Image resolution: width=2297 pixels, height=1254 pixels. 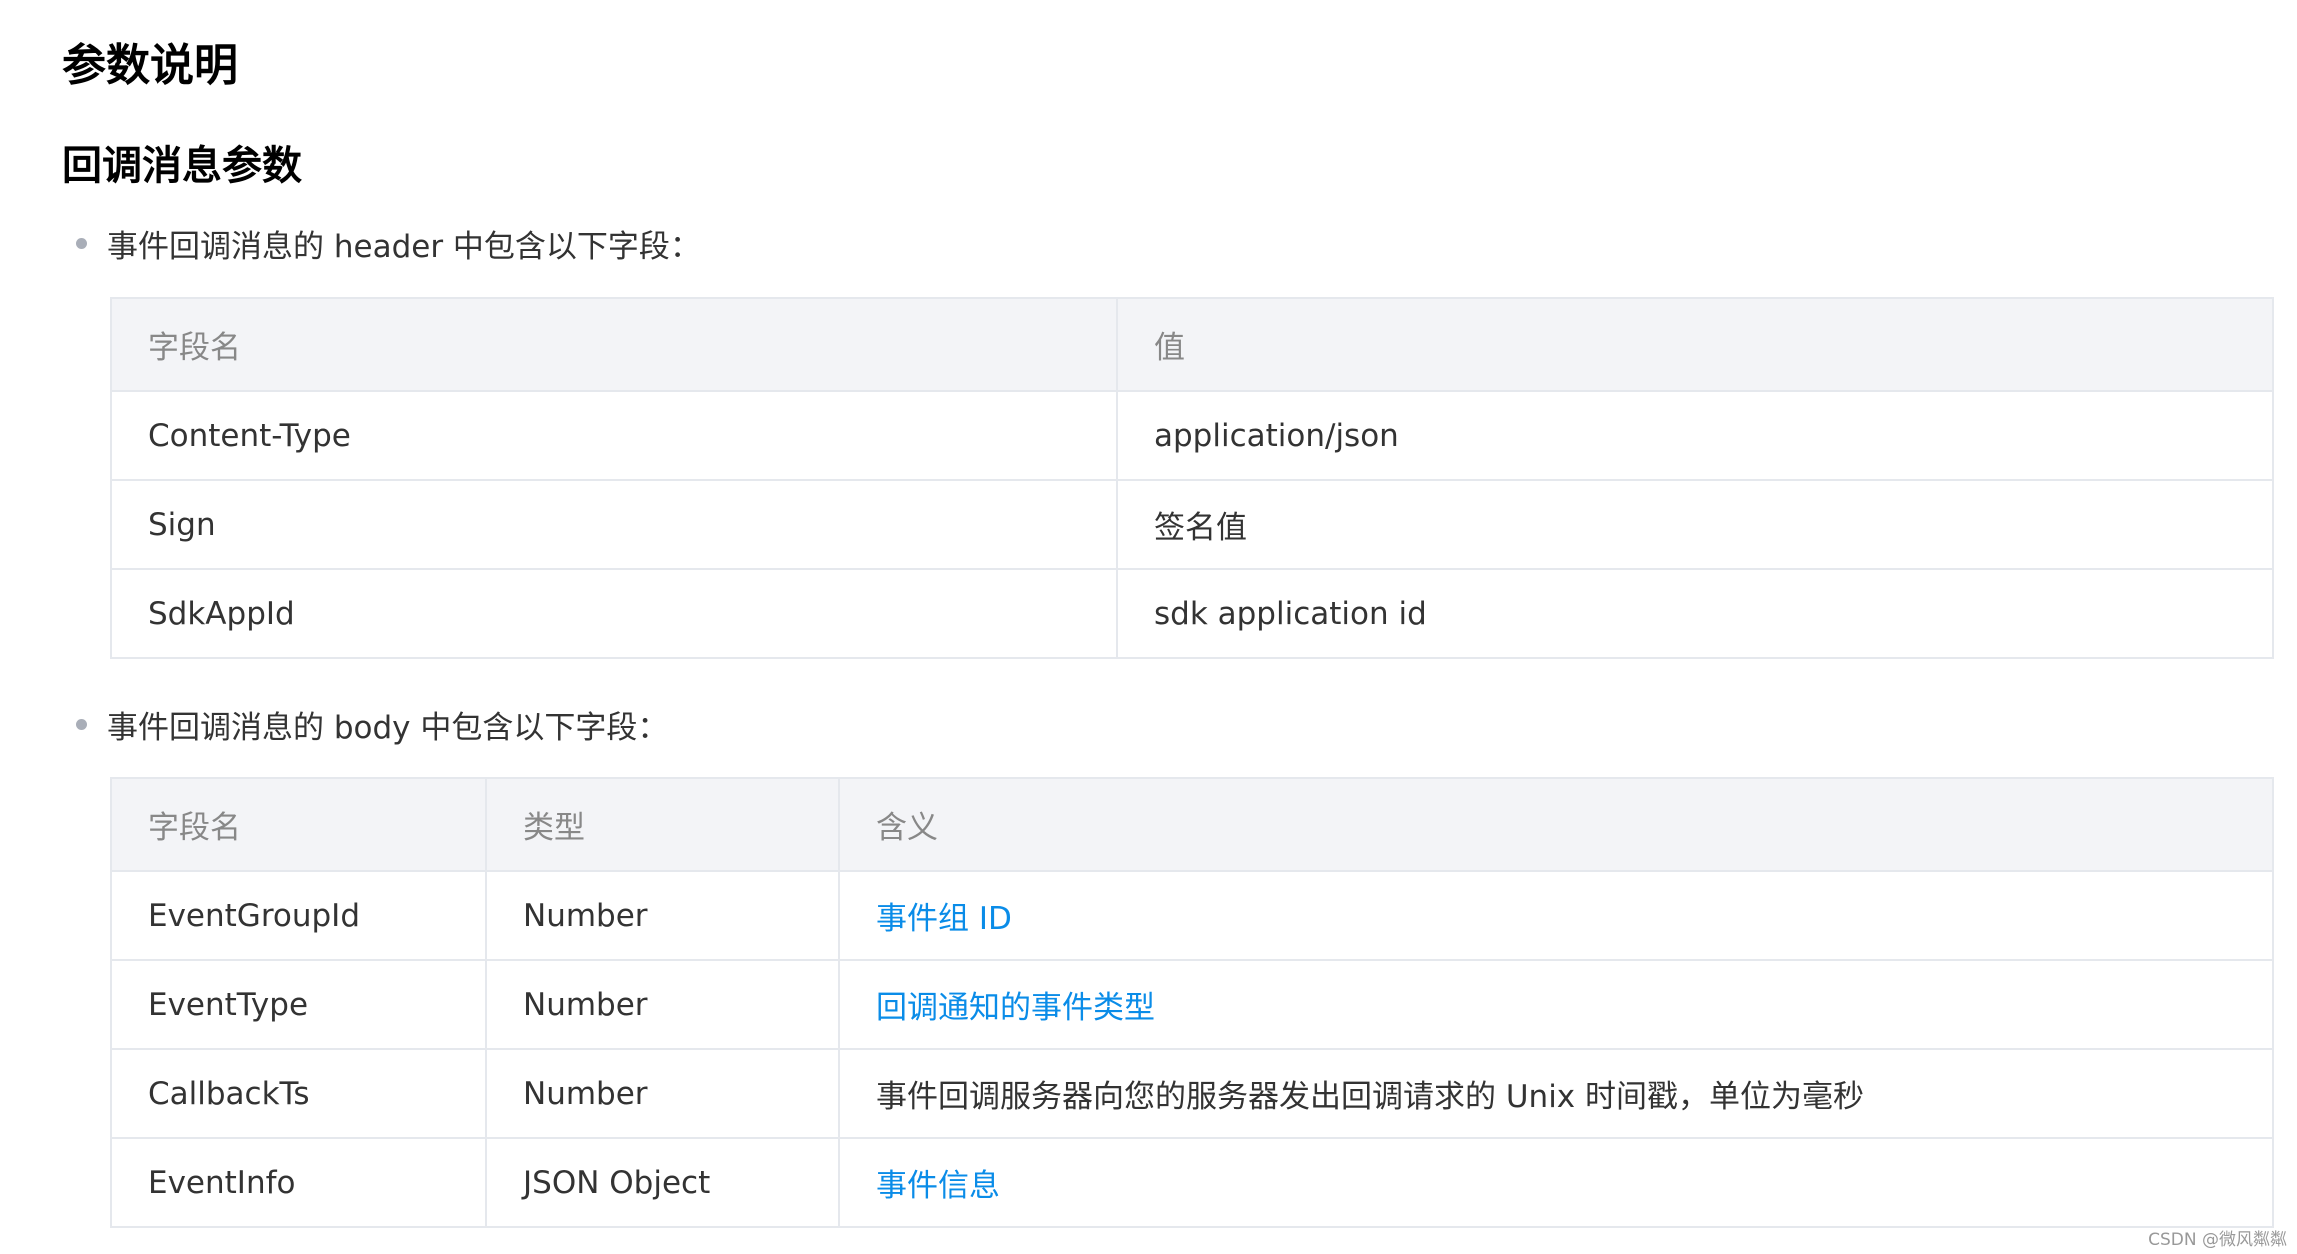 What do you see at coordinates (298, 915) in the screenshot?
I see `field-name-cell: EventGroupId` at bounding box center [298, 915].